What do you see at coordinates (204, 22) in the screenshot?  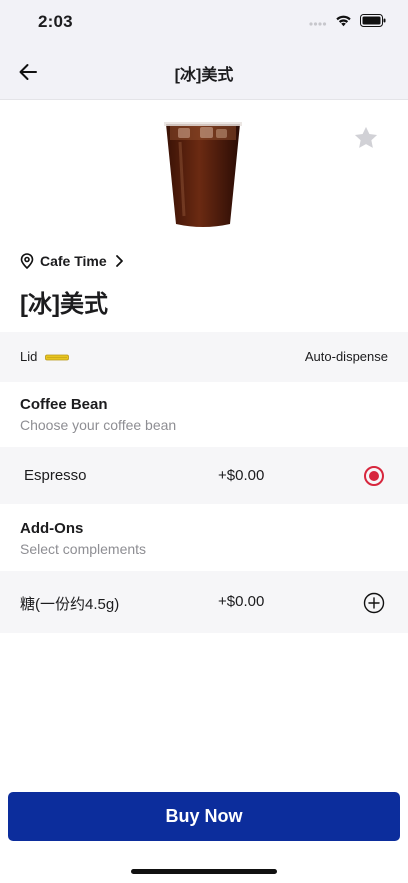 I see `status-bar: 2:03` at bounding box center [204, 22].